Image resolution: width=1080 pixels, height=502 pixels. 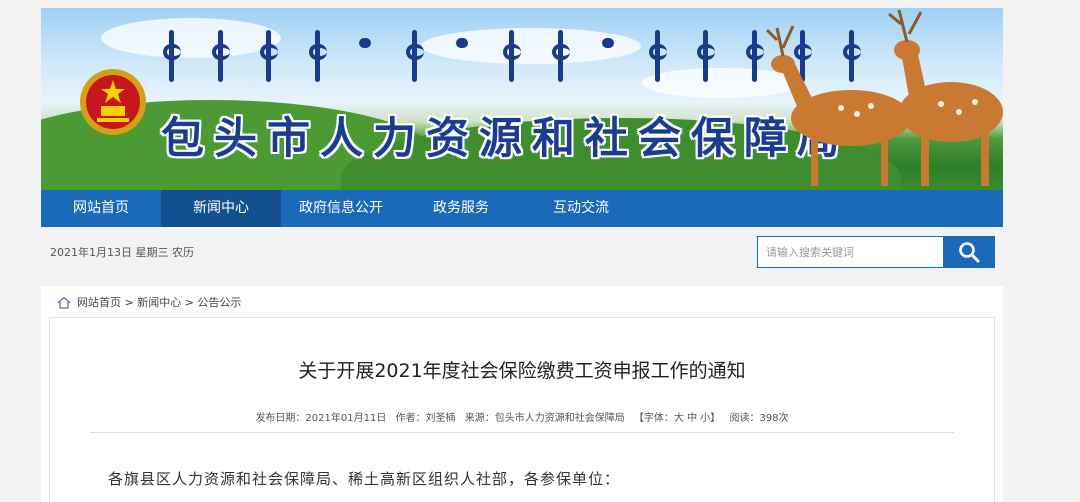 I want to click on nav-item-gov-services: 政务服务, so click(x=461, y=208).